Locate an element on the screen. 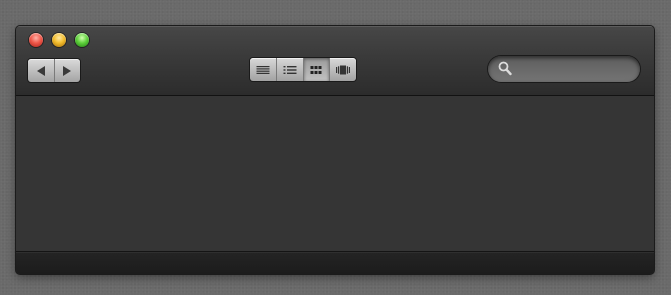 Image resolution: width=671 pixels, height=295 pixels. list-view-button is located at coordinates (263, 69).